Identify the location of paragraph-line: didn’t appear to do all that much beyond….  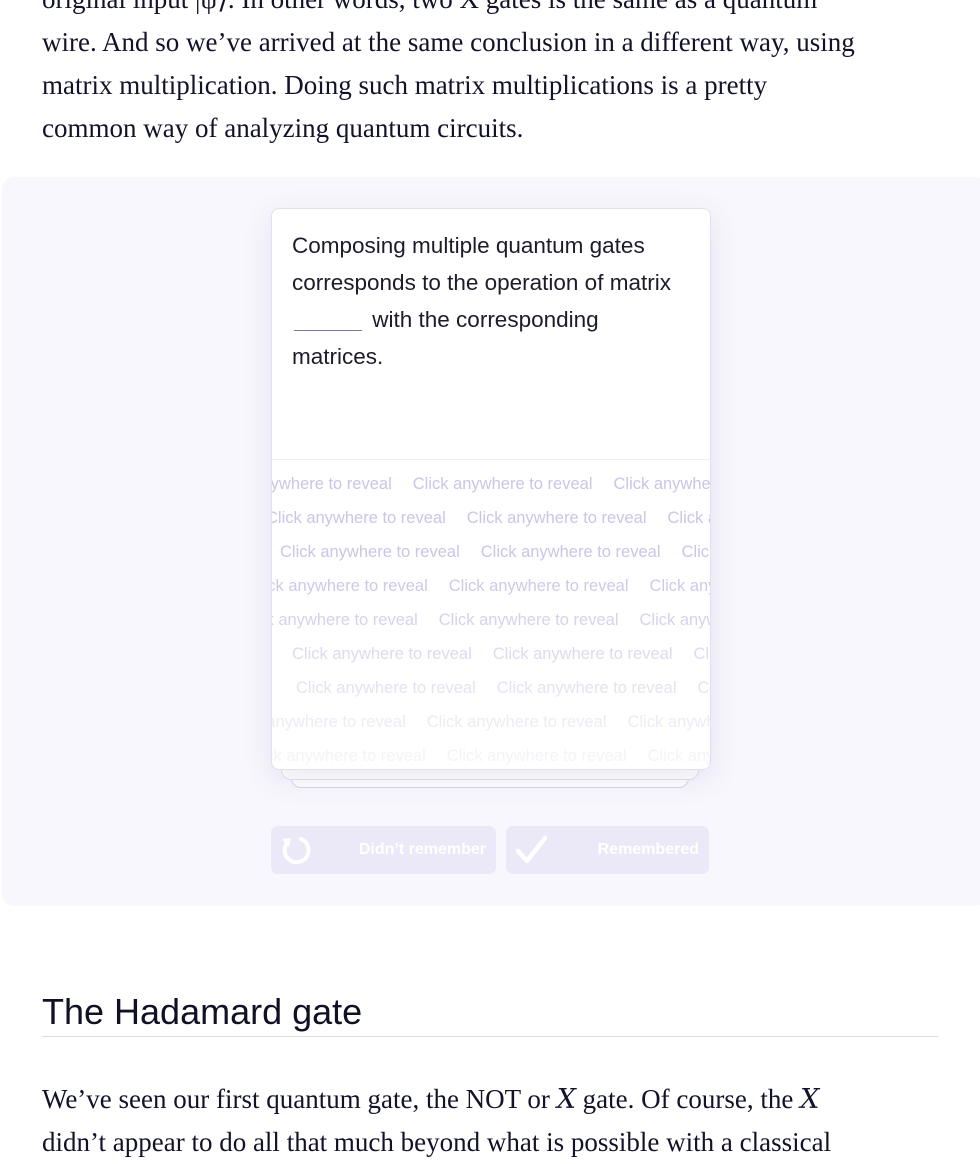
(437, 1142).